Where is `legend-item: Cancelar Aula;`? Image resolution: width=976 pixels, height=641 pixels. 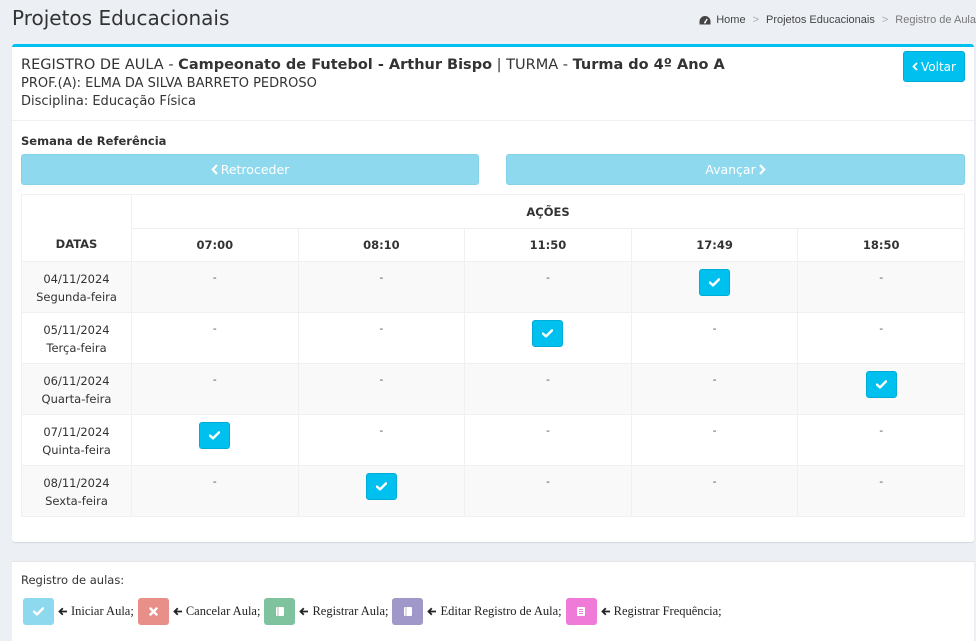
legend-item: Cancelar Aula; is located at coordinates (199, 611).